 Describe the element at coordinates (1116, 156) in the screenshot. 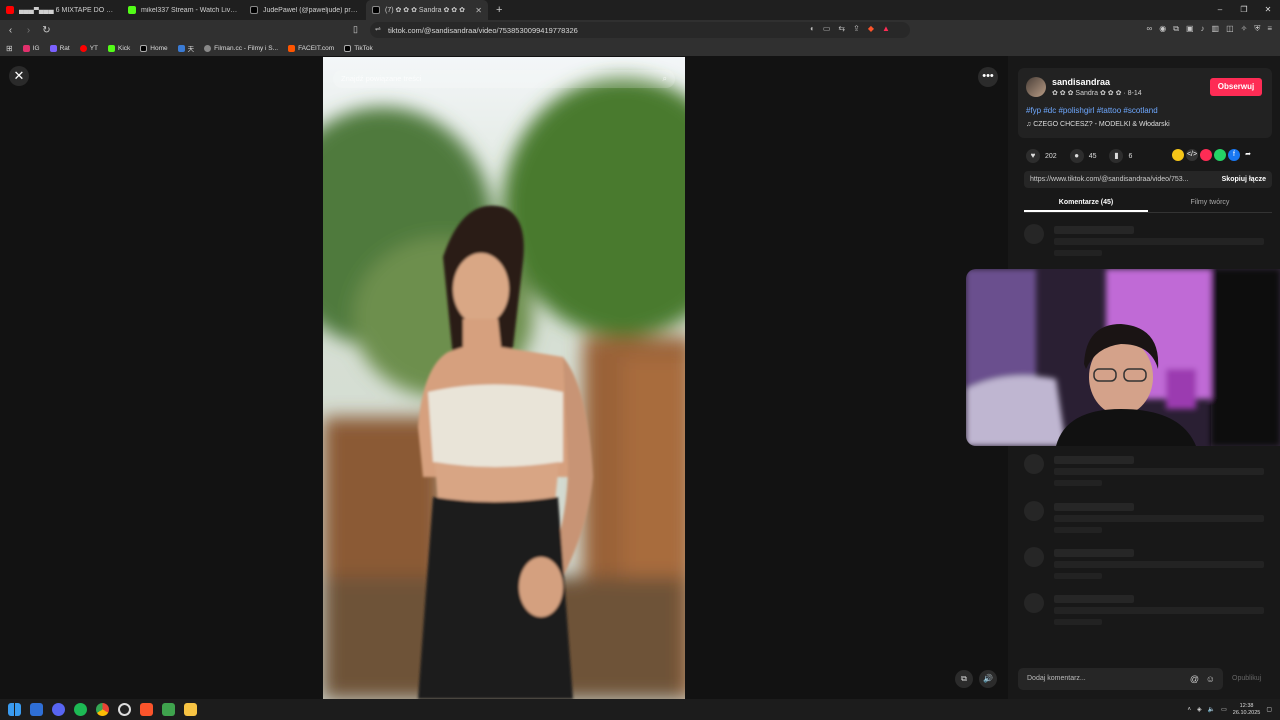

I see `bookmark-icon: ▮` at that location.